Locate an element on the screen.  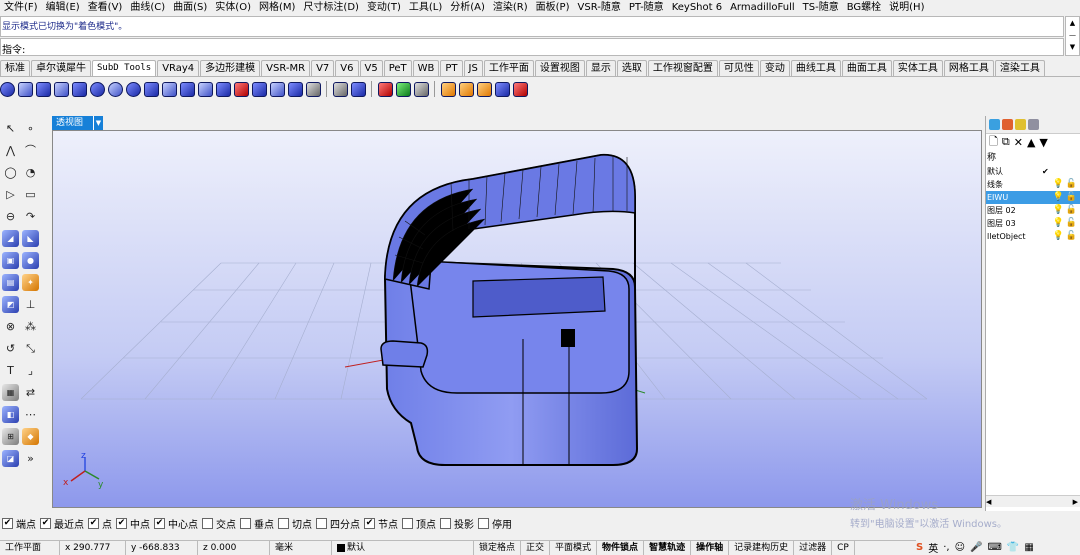
new-layer-icon: 🗋 is located at coordinates (993, 142).